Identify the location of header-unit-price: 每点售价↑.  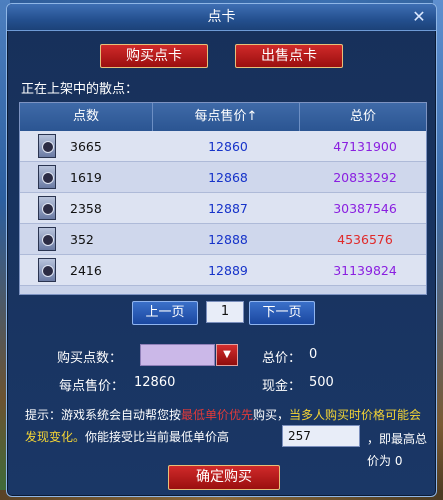
(226, 117).